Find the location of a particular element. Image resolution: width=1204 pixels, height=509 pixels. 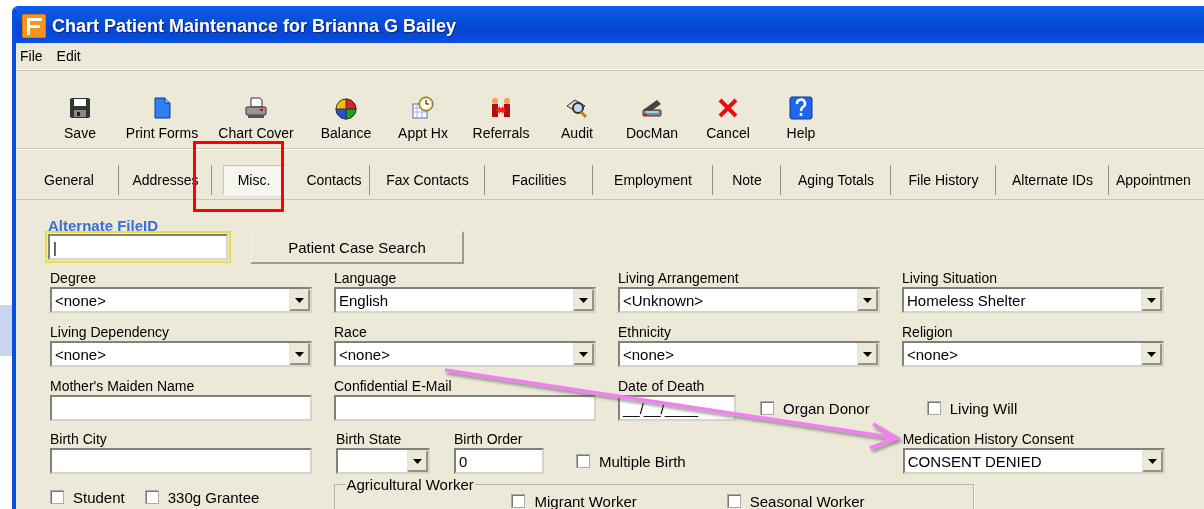

checkbox: Multiple Birth is located at coordinates (631, 461).